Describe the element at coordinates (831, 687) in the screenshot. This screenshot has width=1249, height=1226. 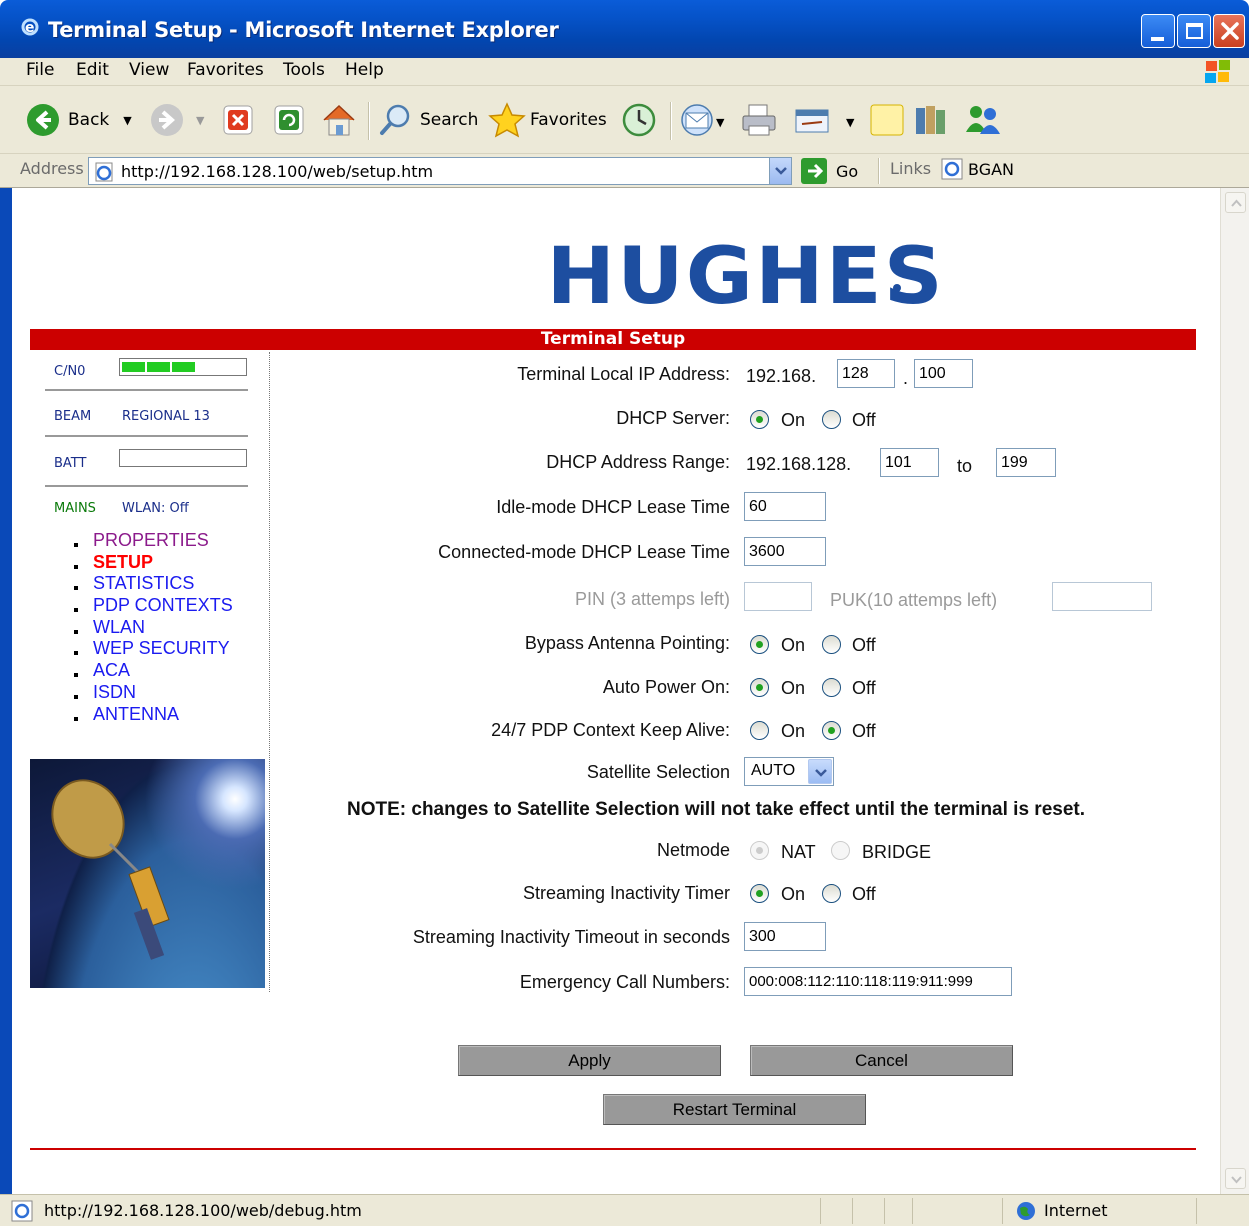
I see `auto-power-off-radio` at that location.